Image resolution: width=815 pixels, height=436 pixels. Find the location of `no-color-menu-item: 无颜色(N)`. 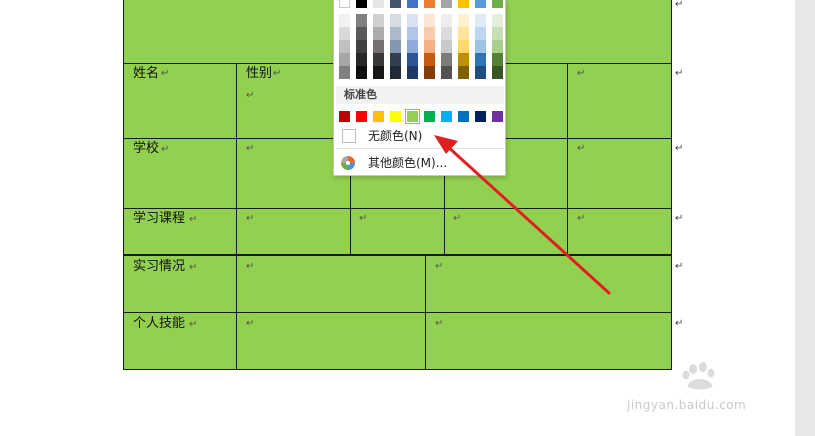

no-color-menu-item: 无颜色(N) is located at coordinates (420, 136).